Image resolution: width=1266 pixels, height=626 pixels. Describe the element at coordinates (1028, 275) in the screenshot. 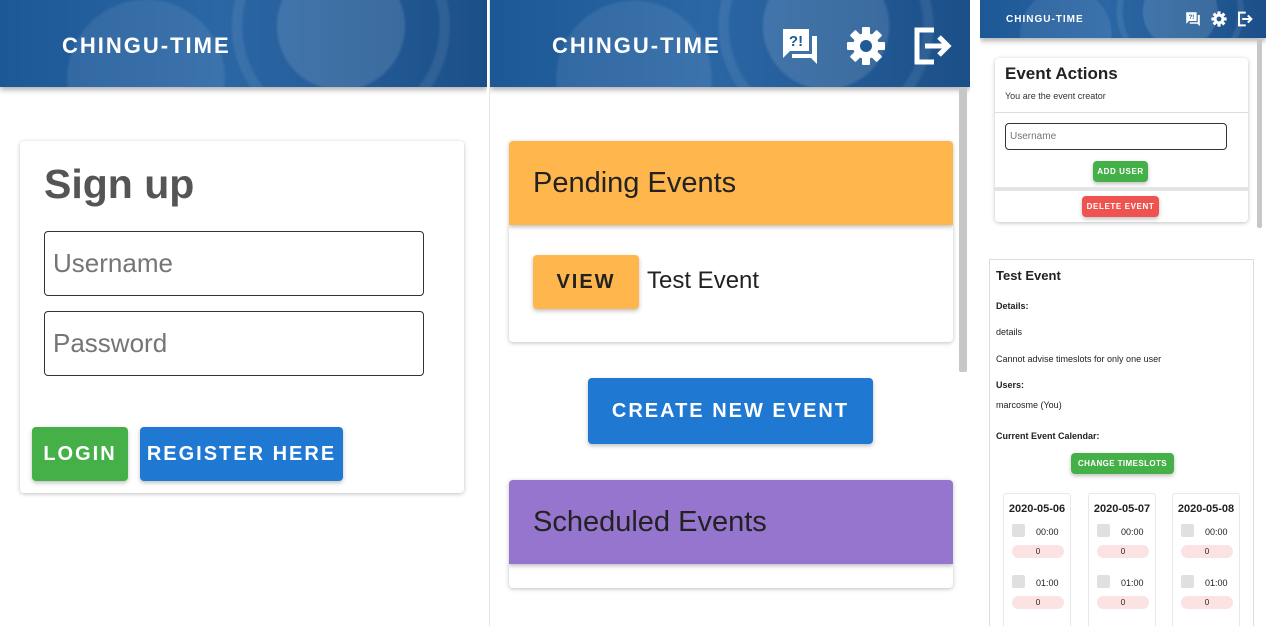

I see `event-title: Test Event` at that location.